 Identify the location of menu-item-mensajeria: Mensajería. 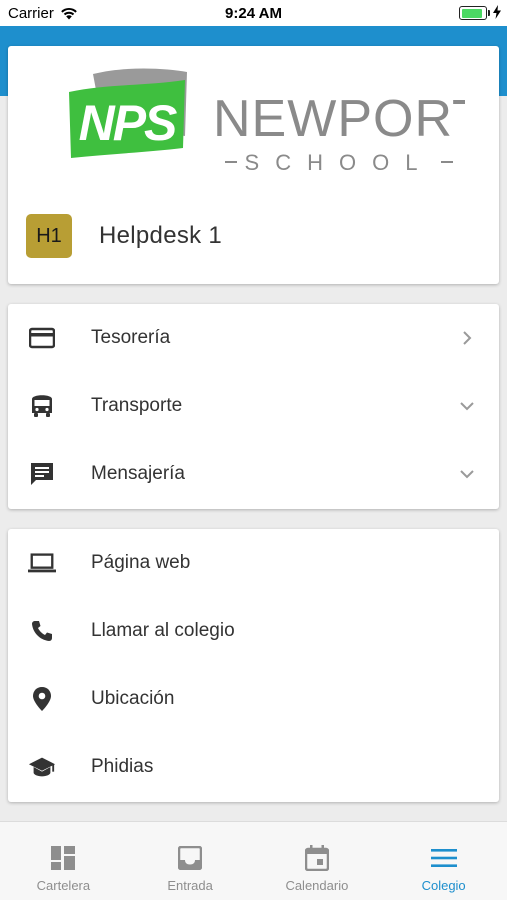
(253, 474).